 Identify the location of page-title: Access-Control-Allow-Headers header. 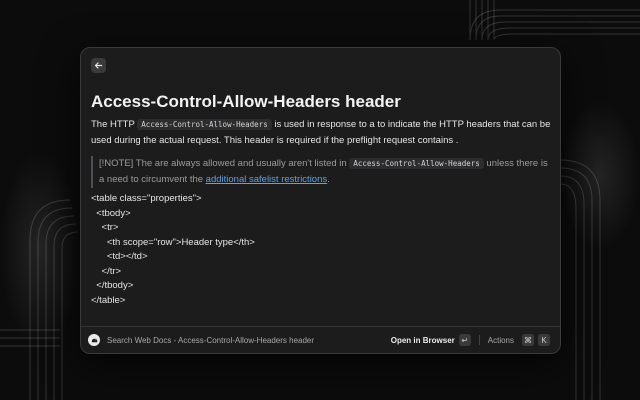
(246, 101).